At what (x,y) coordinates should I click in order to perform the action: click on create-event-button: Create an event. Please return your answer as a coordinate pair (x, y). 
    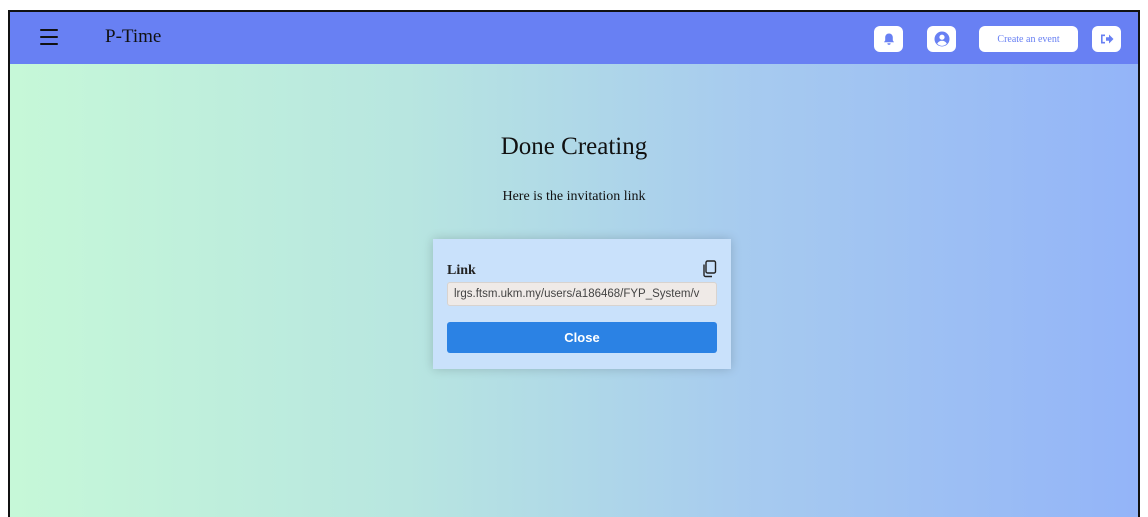
    Looking at the image, I should click on (1028, 39).